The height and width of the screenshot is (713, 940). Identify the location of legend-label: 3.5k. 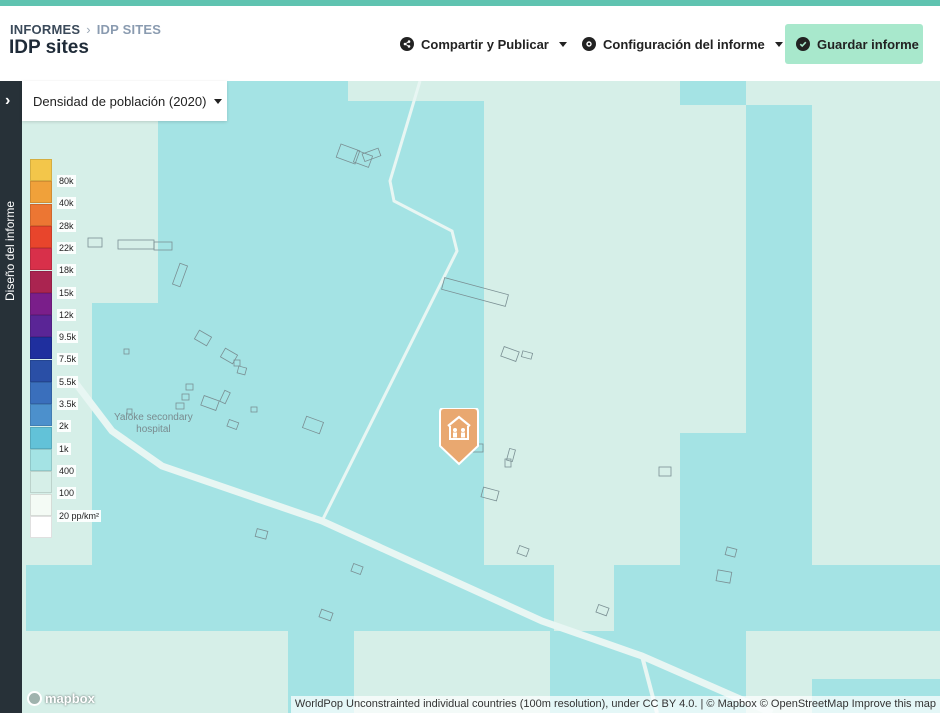
(68, 404).